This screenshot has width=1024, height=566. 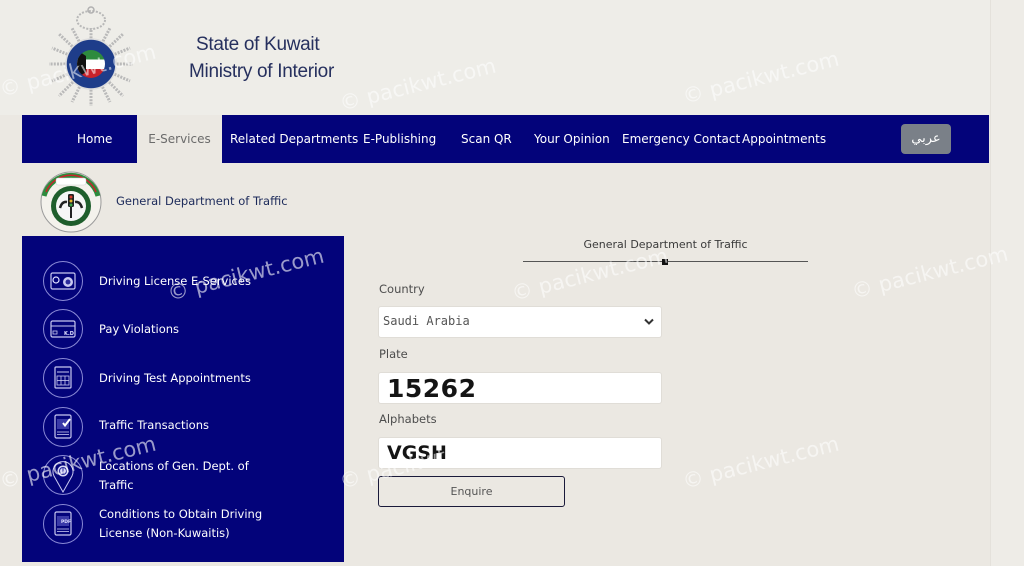 What do you see at coordinates (649, 321) in the screenshot?
I see `chevron-down-icon` at bounding box center [649, 321].